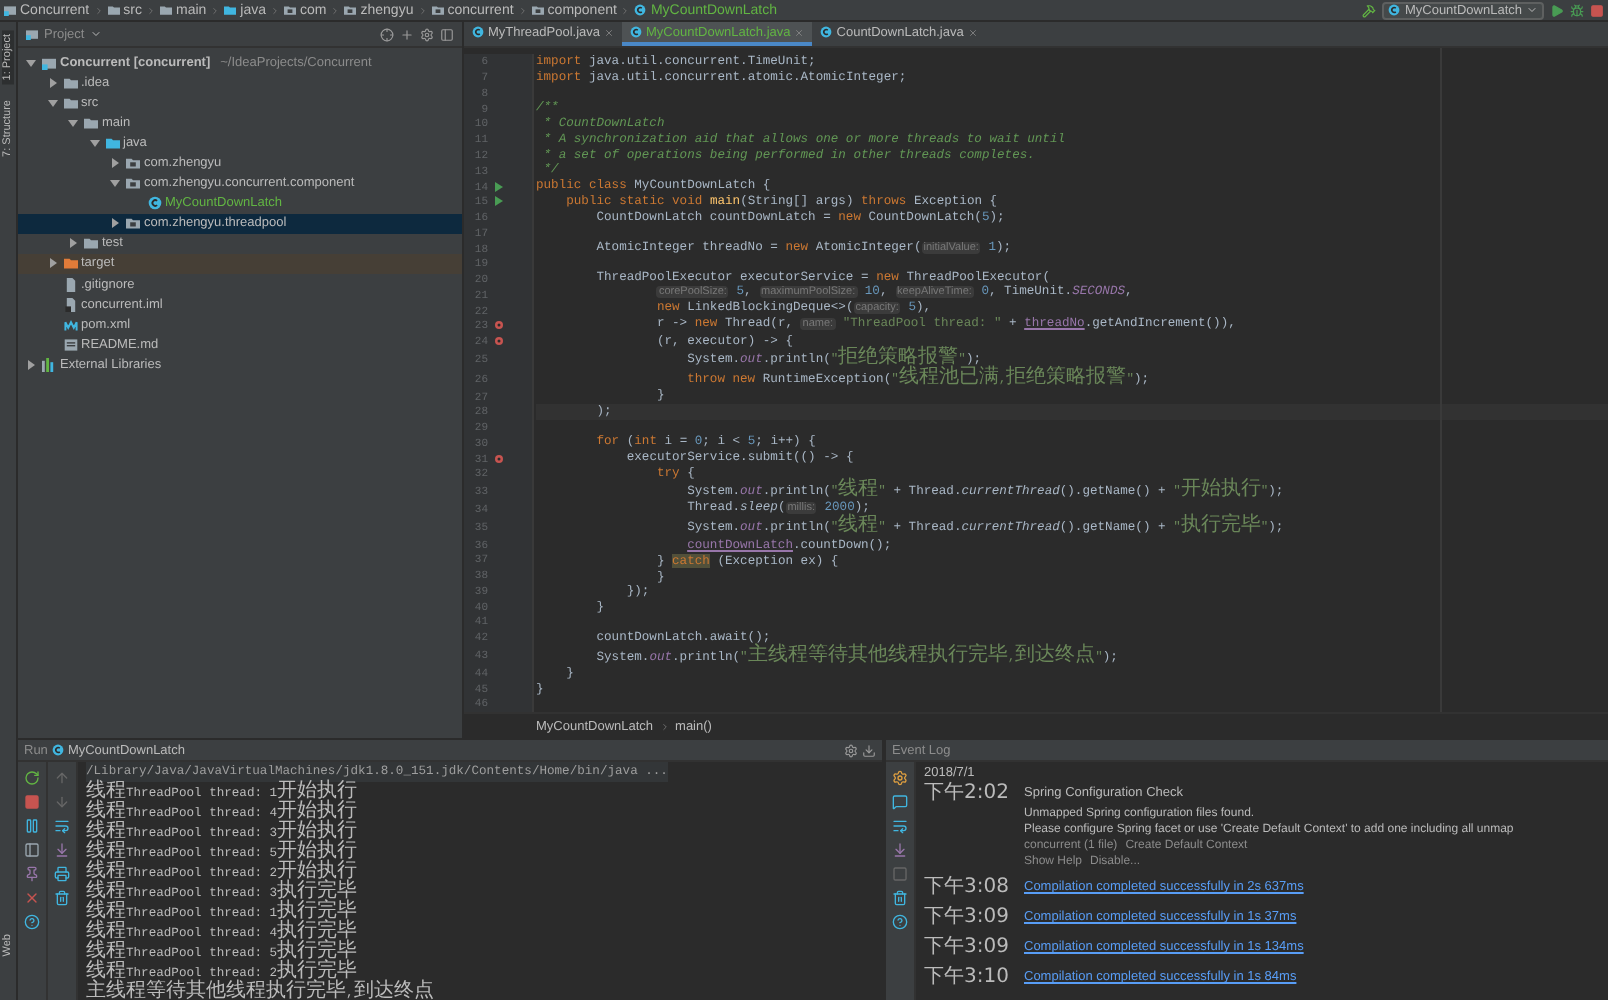  I want to click on breakpoint-icon, so click(498, 458).